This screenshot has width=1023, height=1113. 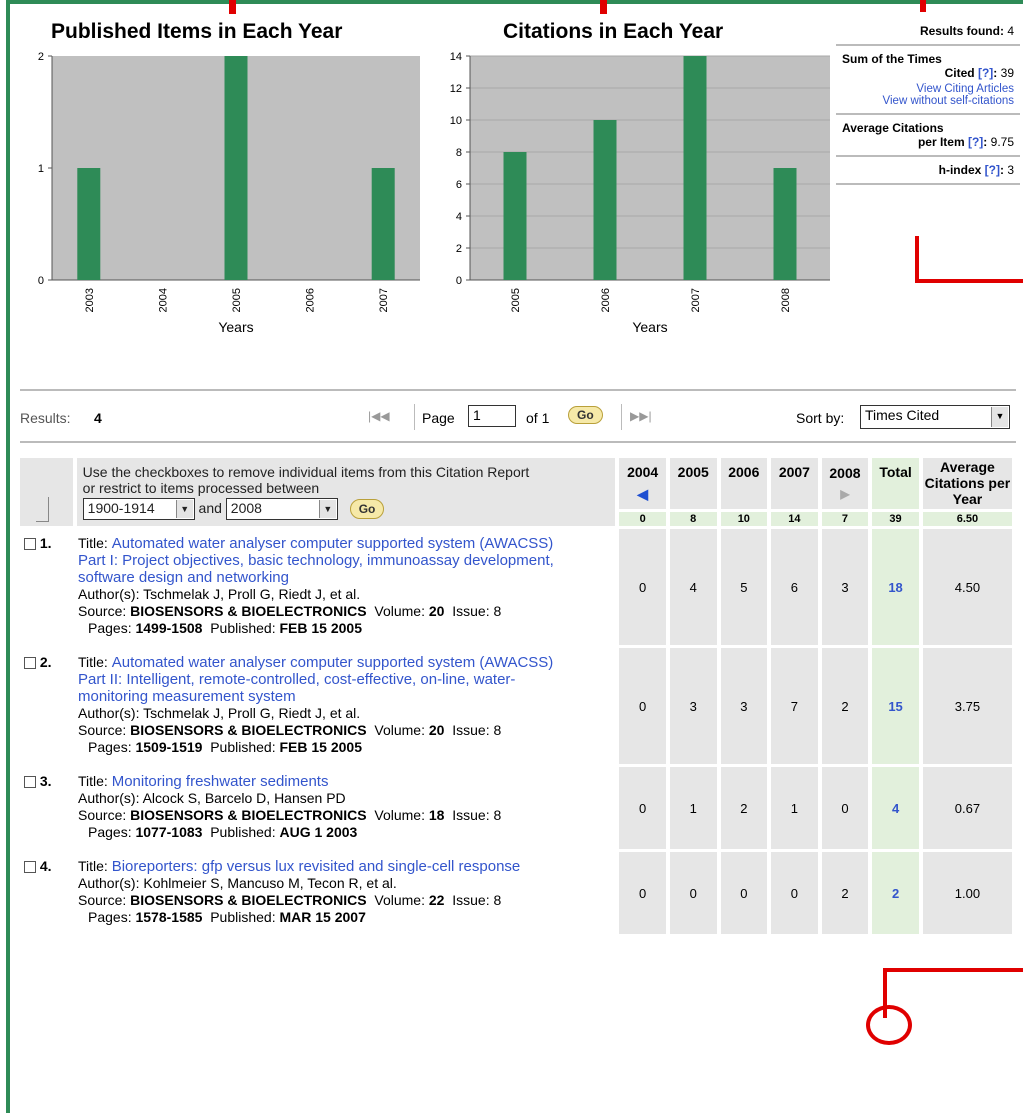 What do you see at coordinates (948, 101) in the screenshot?
I see `view-without-self-citations-link: View without self-citations` at bounding box center [948, 101].